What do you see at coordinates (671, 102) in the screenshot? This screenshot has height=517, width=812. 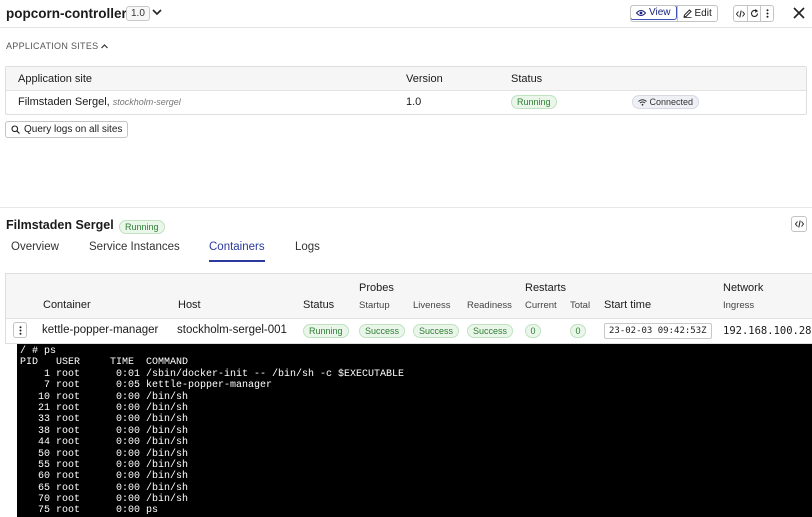 I see `connection-label: Connected` at bounding box center [671, 102].